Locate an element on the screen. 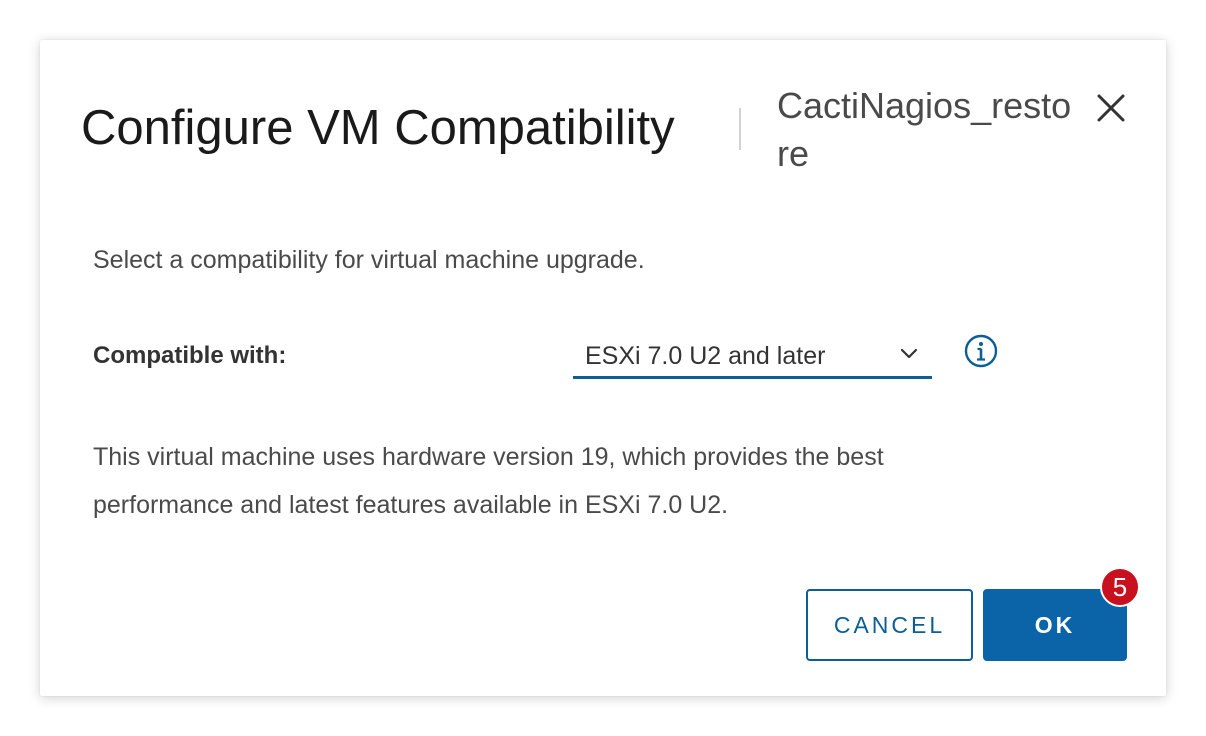 The height and width of the screenshot is (736, 1206). info-icon is located at coordinates (981, 351).